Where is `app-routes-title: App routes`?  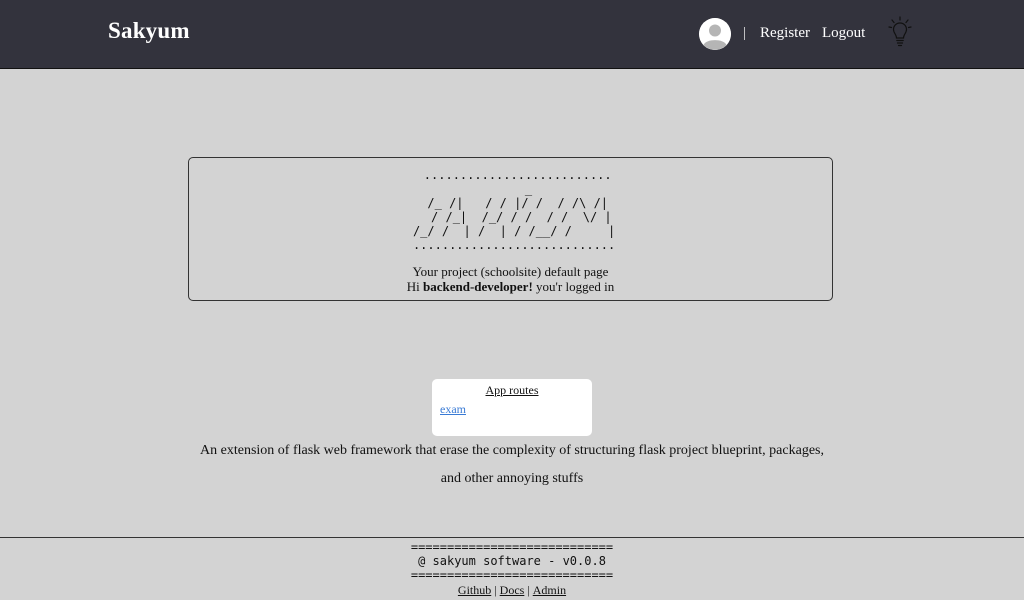 app-routes-title: App routes is located at coordinates (512, 390).